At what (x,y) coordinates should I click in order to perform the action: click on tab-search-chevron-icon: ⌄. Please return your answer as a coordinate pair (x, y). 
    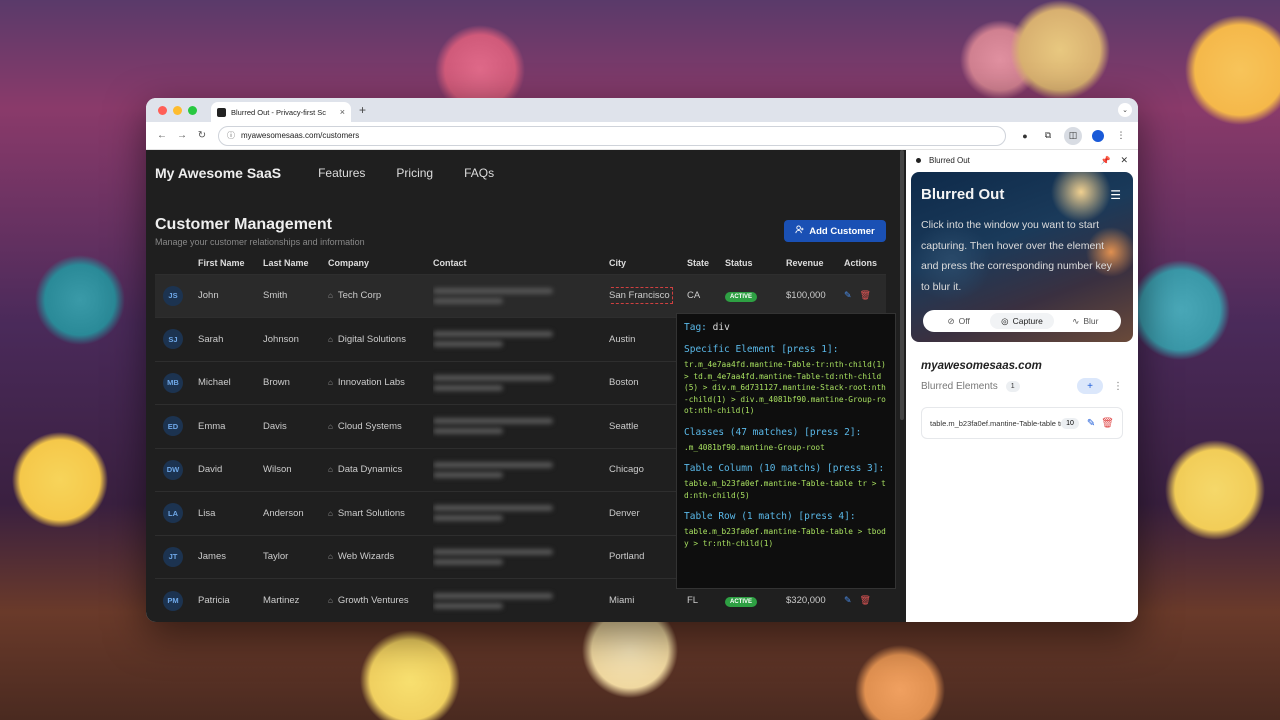
    Looking at the image, I should click on (1125, 110).